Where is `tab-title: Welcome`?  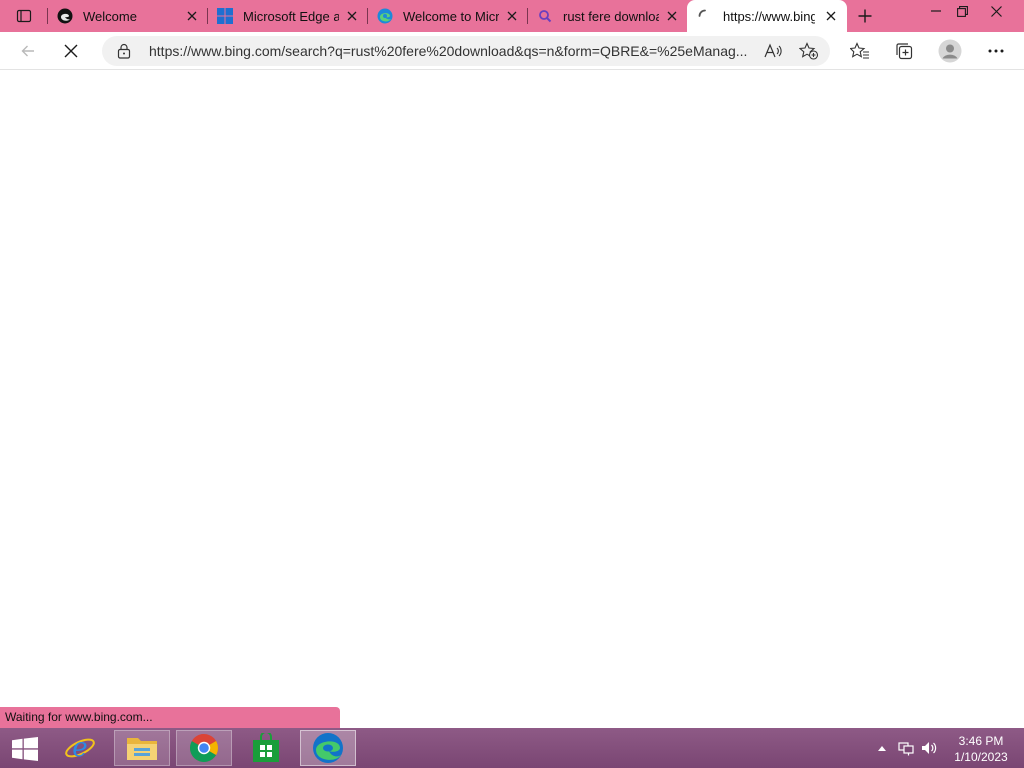
tab-title: Welcome is located at coordinates (110, 16).